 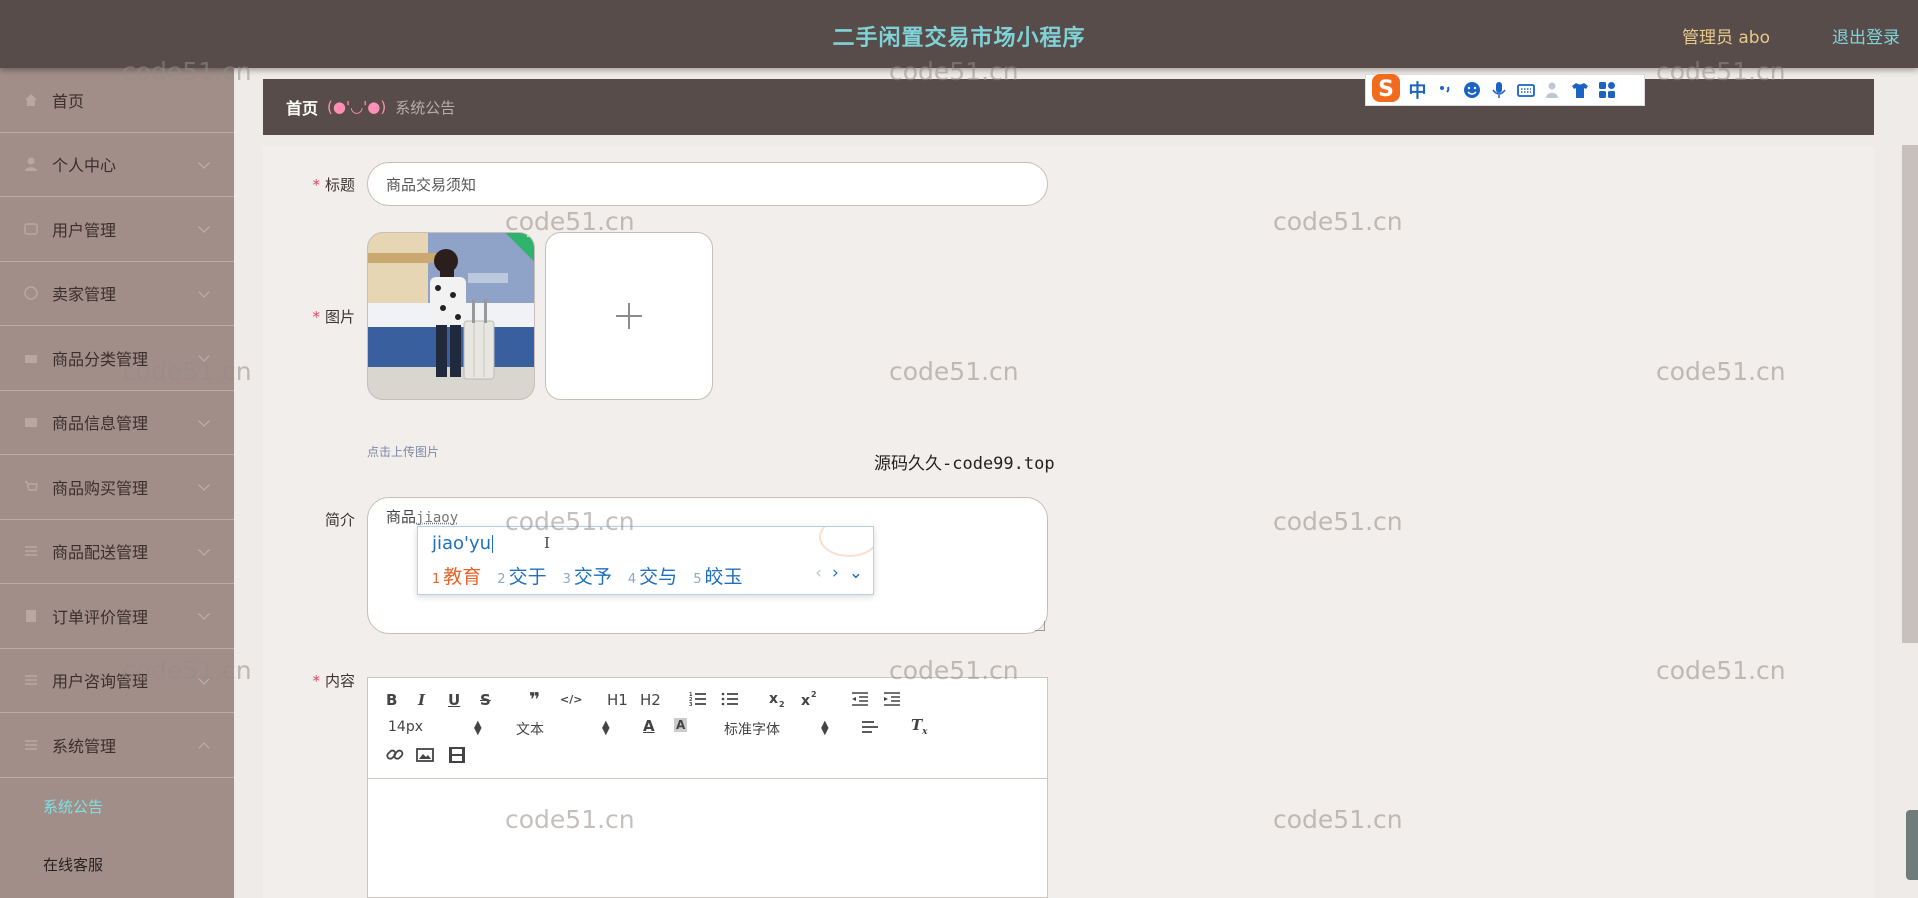 What do you see at coordinates (68, 101) in the screenshot?
I see `sidebar-item-label: 首页` at bounding box center [68, 101].